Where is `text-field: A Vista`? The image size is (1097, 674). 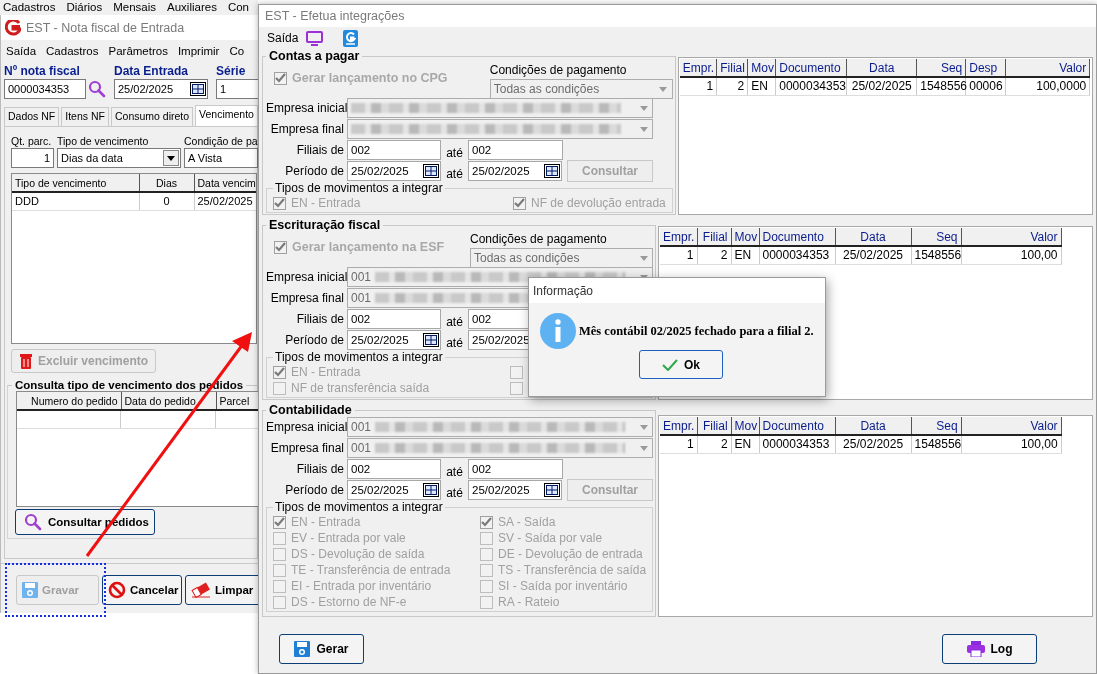
text-field: A Vista is located at coordinates (221, 158).